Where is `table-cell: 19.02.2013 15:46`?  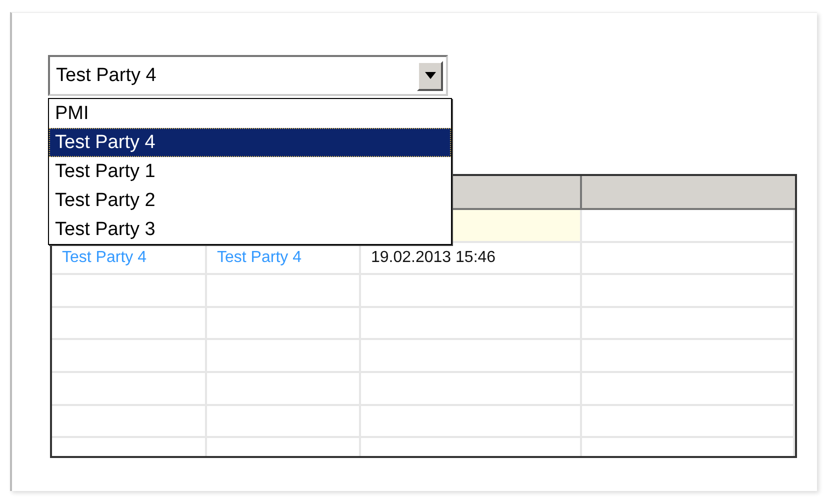 table-cell: 19.02.2013 15:46 is located at coordinates (471, 259).